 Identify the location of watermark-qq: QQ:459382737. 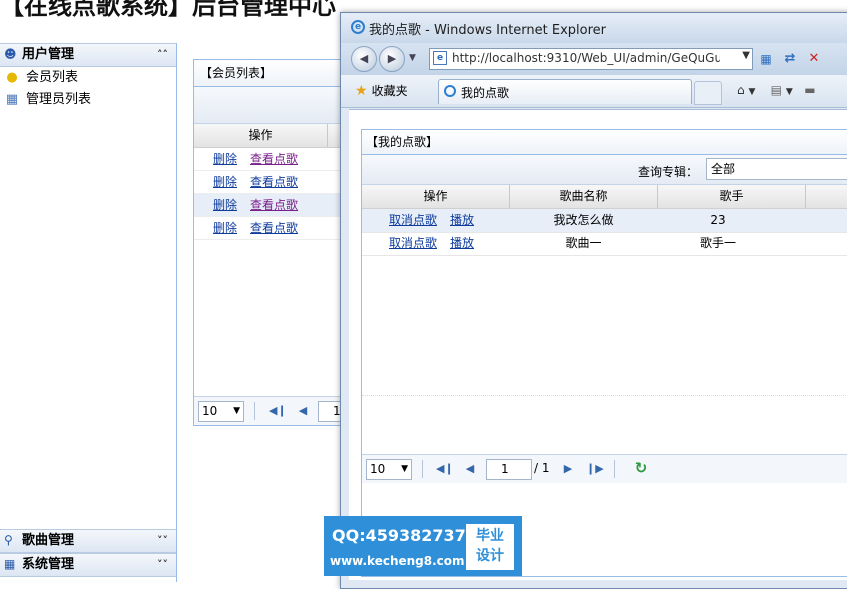
(399, 535).